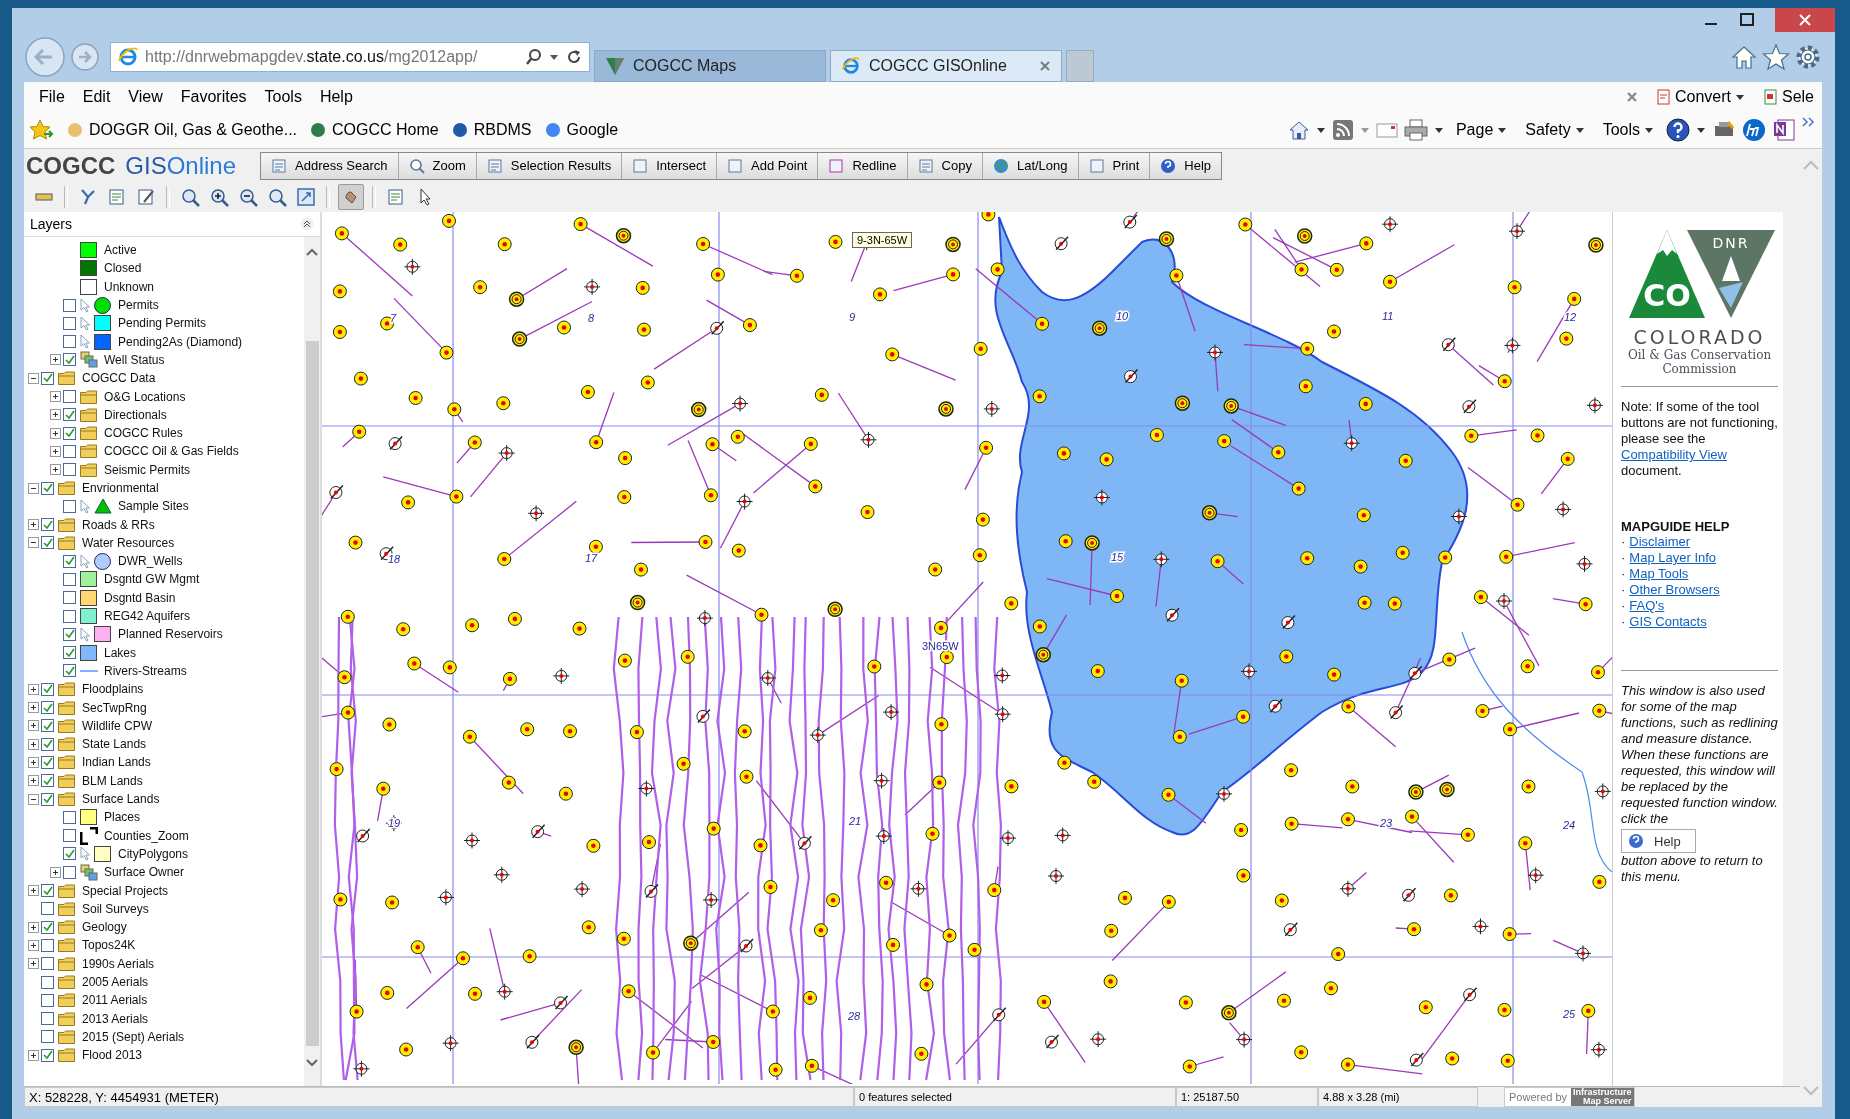 This screenshot has width=1850, height=1119. Describe the element at coordinates (118, 524) in the screenshot. I see `layer-label: Roads & RRs` at that location.